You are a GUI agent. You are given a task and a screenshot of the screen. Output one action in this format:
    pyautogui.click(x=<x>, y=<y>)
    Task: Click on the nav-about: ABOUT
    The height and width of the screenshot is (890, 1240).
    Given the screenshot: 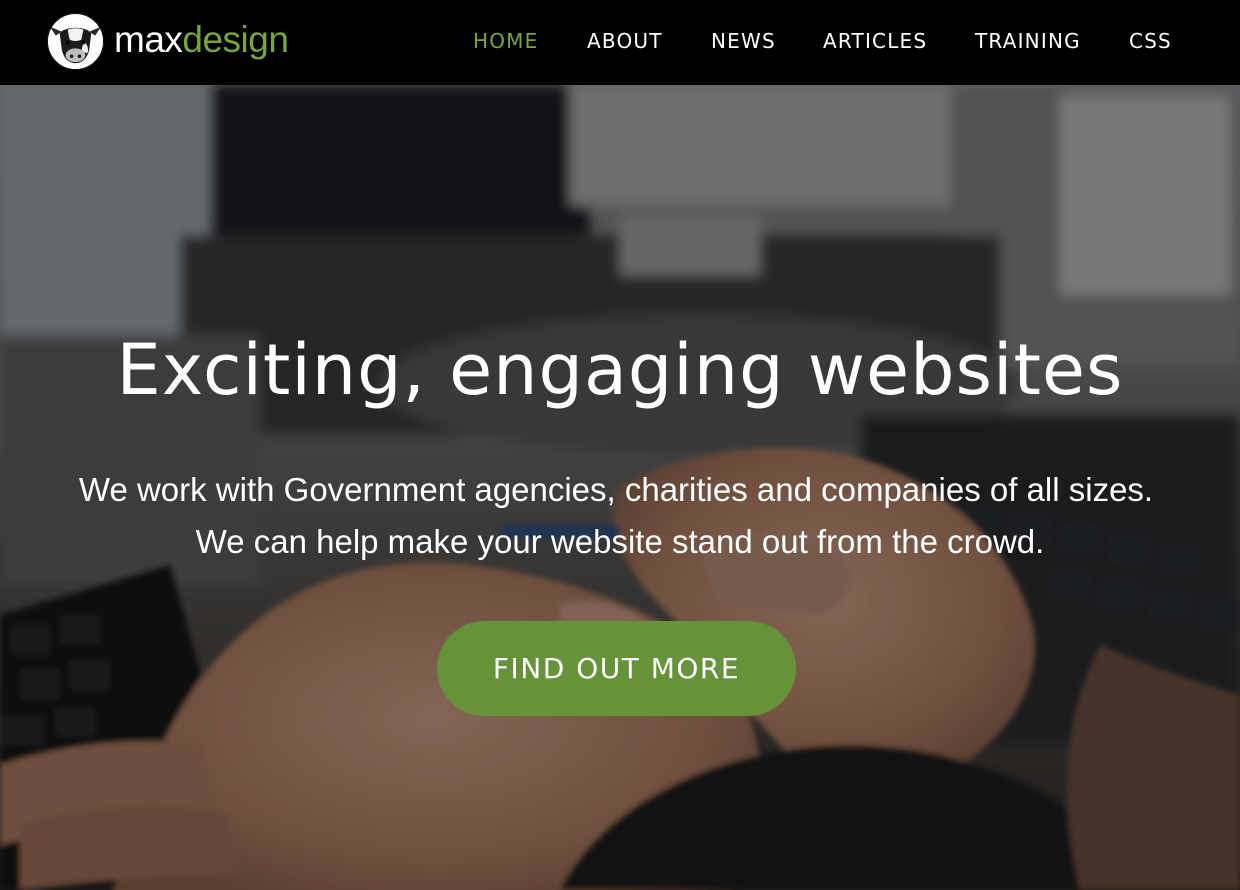 What is the action you would take?
    pyautogui.click(x=625, y=41)
    